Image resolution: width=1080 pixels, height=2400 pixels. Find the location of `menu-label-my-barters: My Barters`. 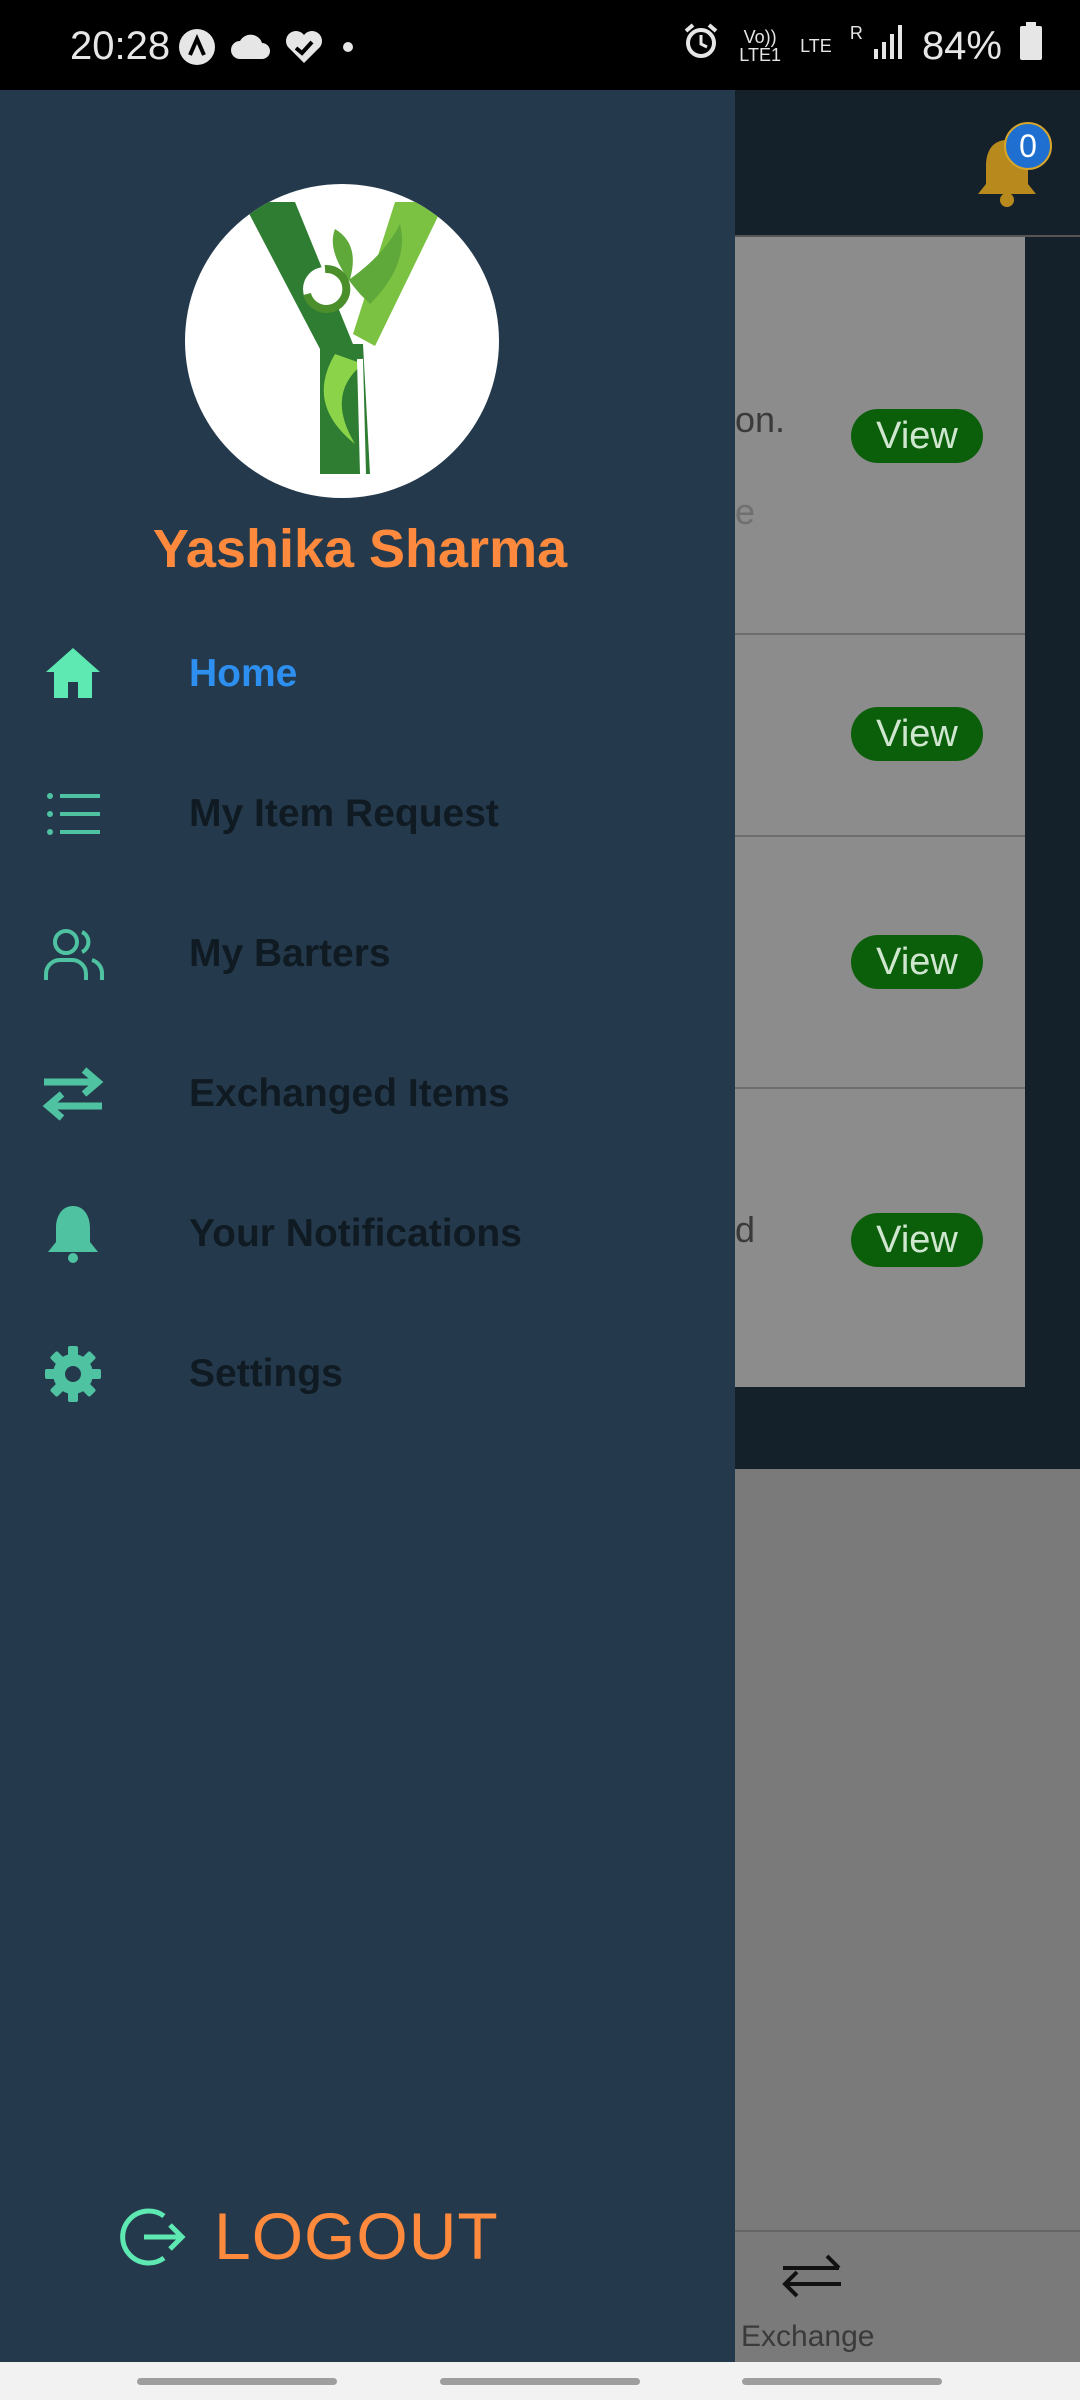

menu-label-my-barters: My Barters is located at coordinates (290, 953).